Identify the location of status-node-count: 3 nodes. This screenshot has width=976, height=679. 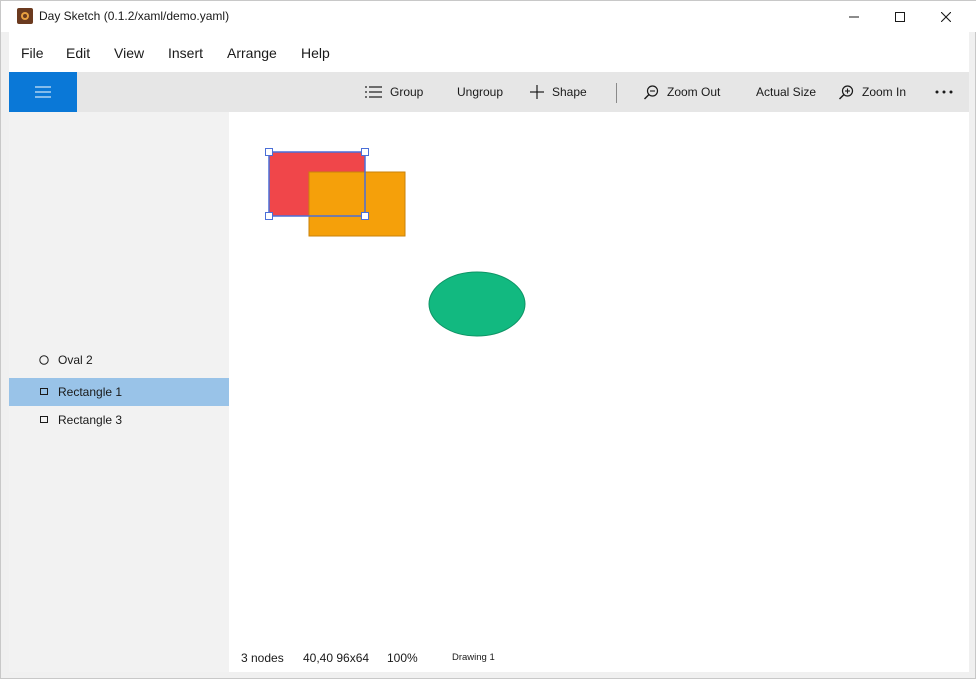
(262, 658).